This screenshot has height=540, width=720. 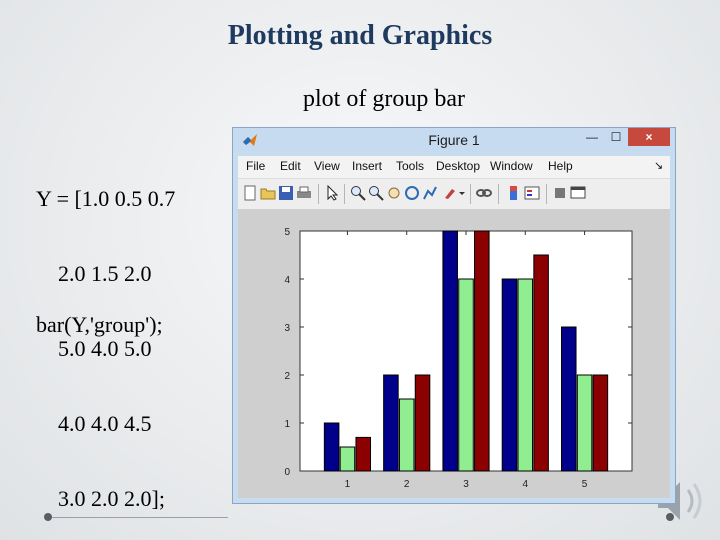 What do you see at coordinates (649, 137) in the screenshot?
I see `close-button: ×` at bounding box center [649, 137].